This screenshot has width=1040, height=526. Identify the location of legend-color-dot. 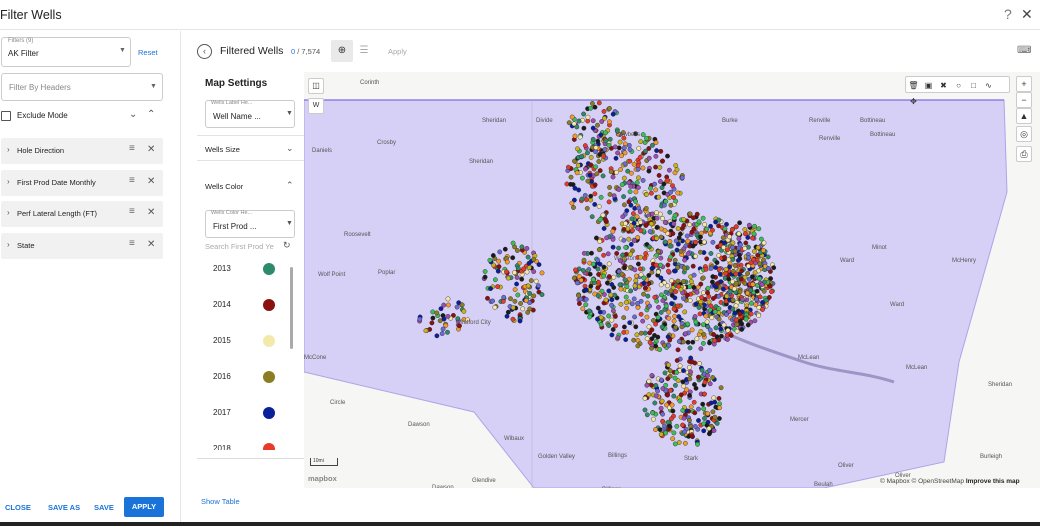
(269, 413).